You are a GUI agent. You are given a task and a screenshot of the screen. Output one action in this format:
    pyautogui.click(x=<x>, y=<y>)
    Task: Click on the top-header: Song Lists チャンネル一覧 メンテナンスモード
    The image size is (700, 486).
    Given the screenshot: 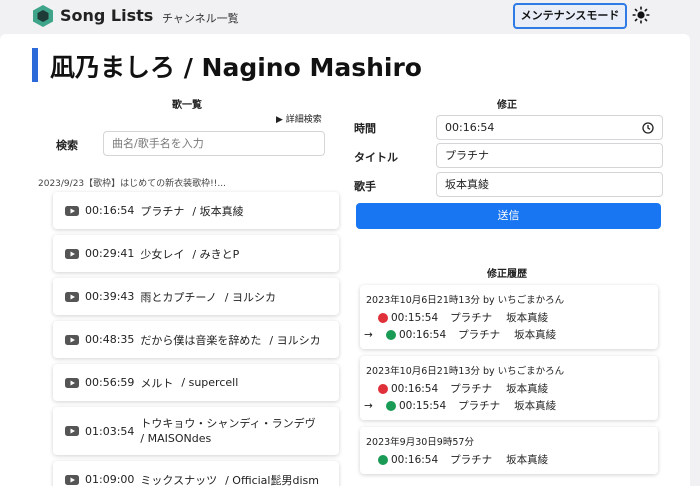 What is the action you would take?
    pyautogui.click(x=350, y=17)
    